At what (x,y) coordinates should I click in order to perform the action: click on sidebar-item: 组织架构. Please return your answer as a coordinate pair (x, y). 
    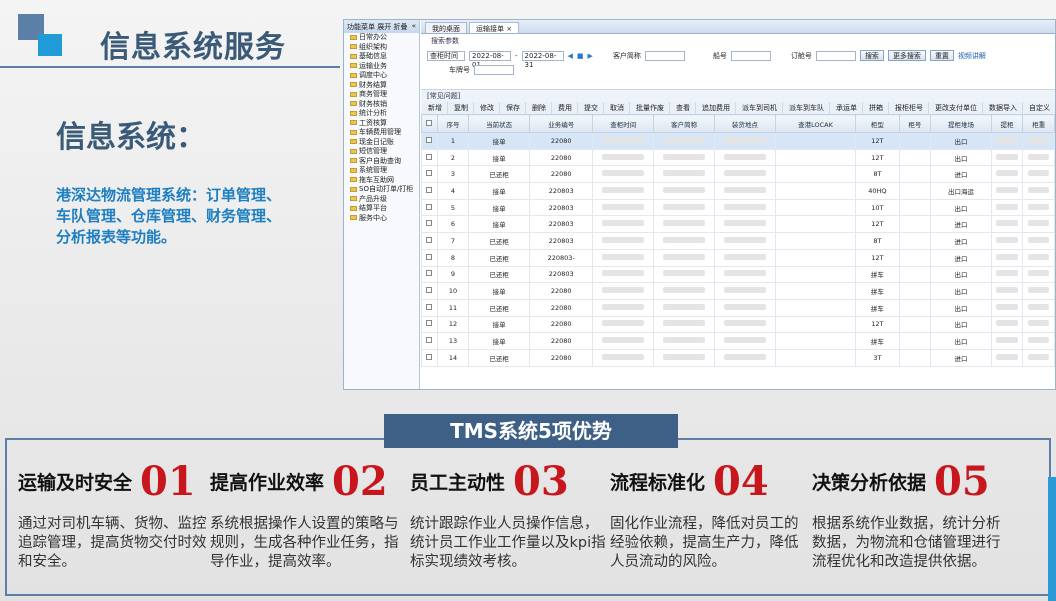
    Looking at the image, I should click on (381, 48).